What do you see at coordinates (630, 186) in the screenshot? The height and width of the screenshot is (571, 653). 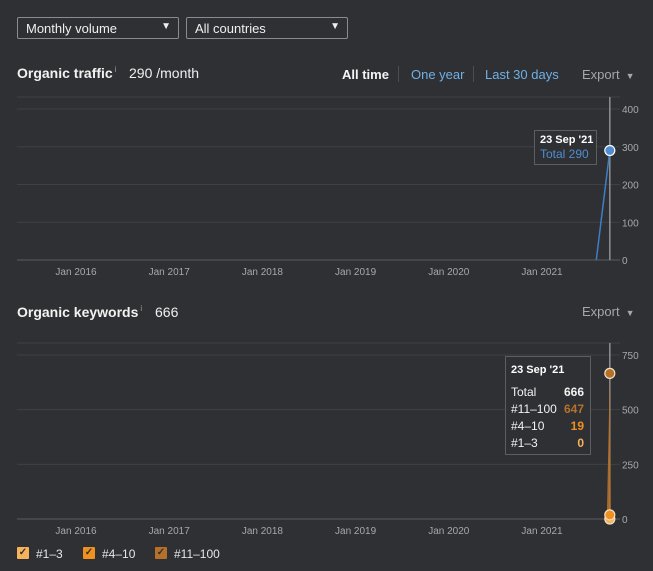 I see `y-tick-label: 200` at bounding box center [630, 186].